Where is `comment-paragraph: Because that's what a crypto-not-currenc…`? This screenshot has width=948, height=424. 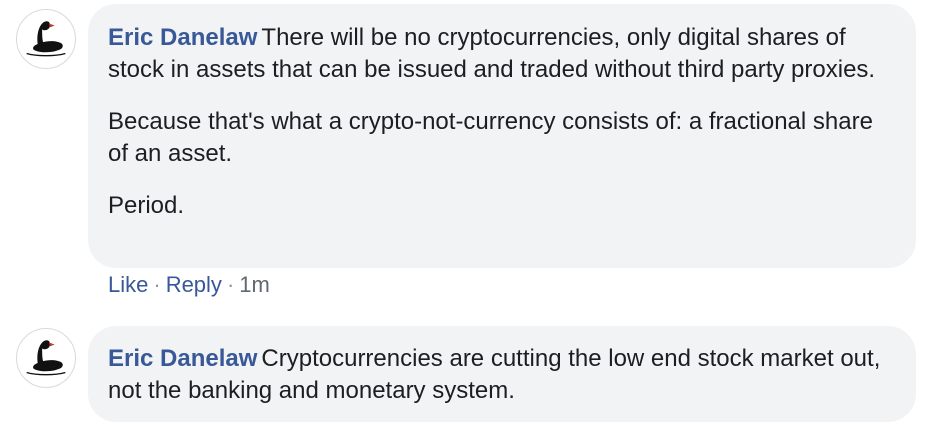
comment-paragraph: Because that's what a crypto-not-currenc… is located at coordinates (490, 137).